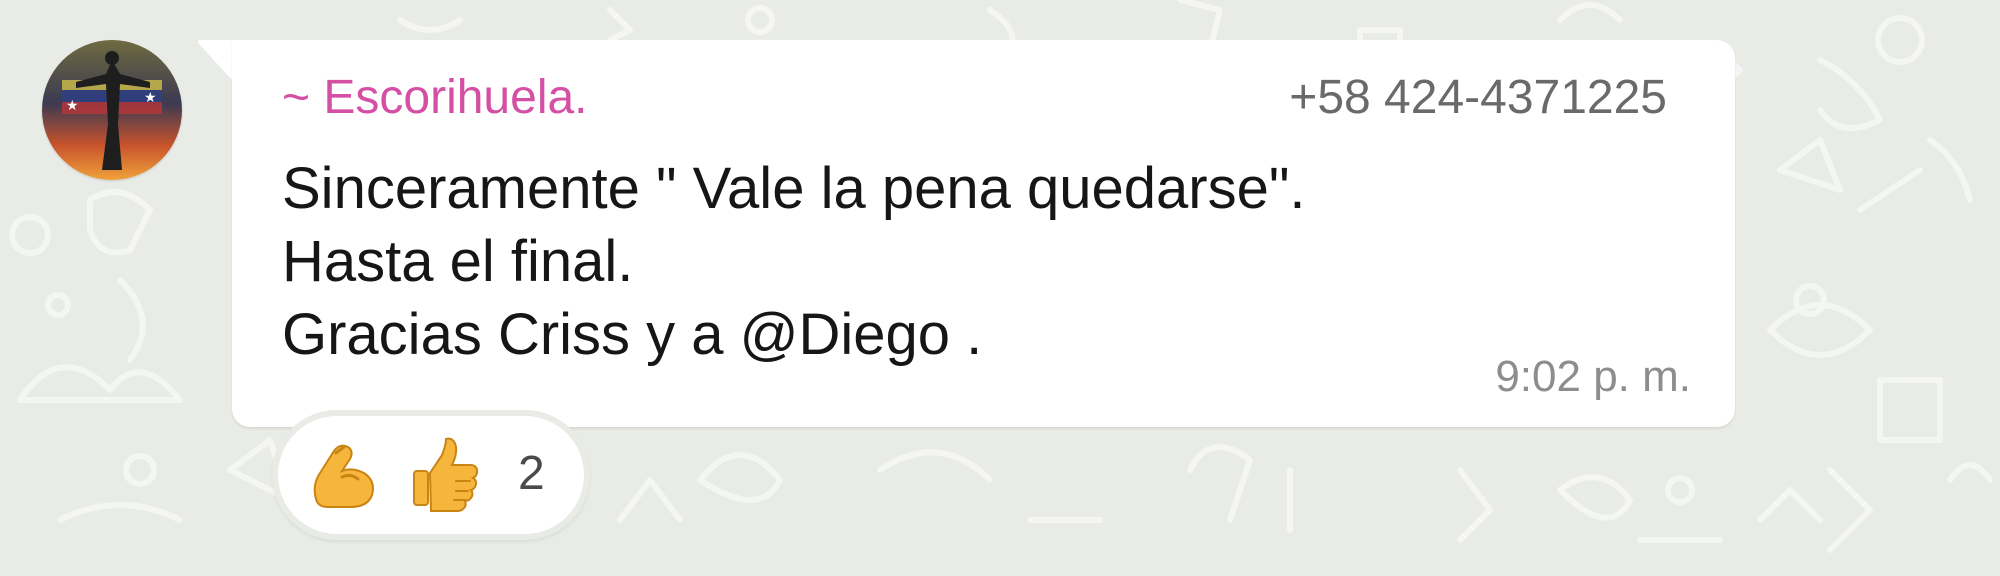  Describe the element at coordinates (435, 97) in the screenshot. I see `sender-name: ~ Escorihuela.` at that location.